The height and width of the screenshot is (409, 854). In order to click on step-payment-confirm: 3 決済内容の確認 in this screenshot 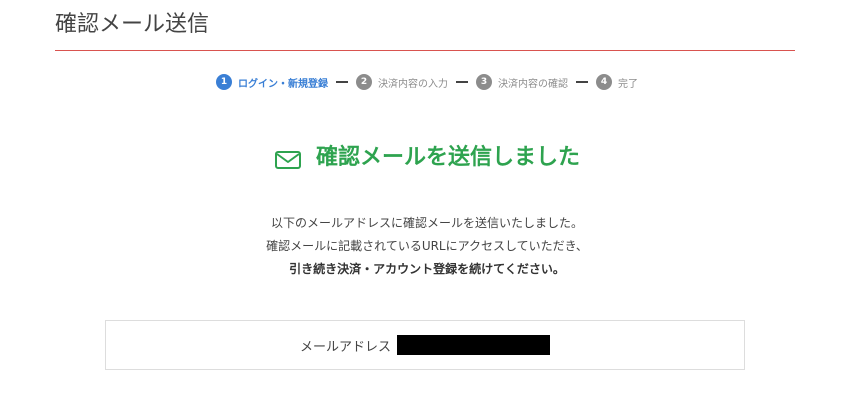, I will do `click(522, 82)`.